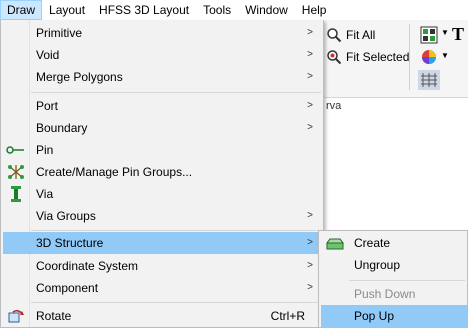  I want to click on menu-hfss-3d-layout: HFSS 3D Layout, so click(144, 10).